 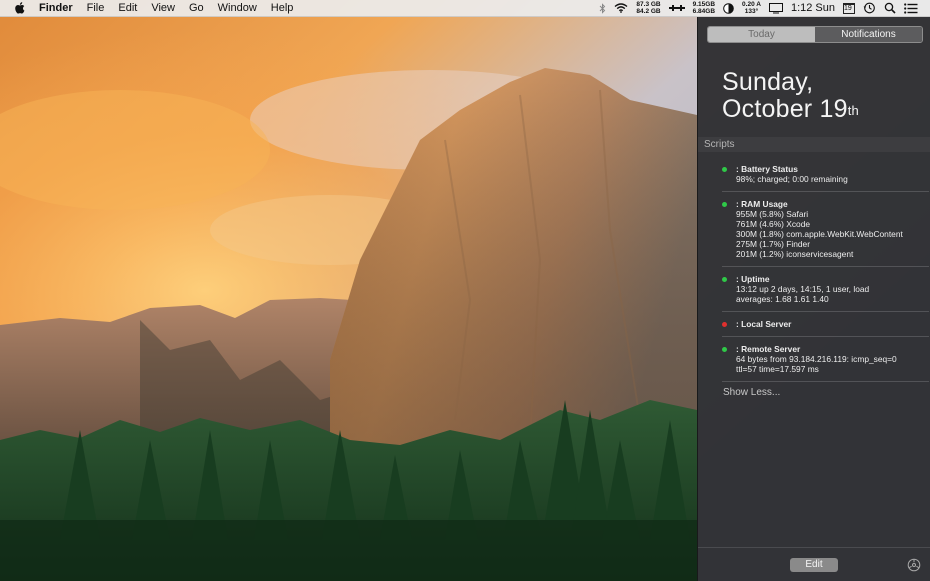 I want to click on edit-button: Edit, so click(x=814, y=565).